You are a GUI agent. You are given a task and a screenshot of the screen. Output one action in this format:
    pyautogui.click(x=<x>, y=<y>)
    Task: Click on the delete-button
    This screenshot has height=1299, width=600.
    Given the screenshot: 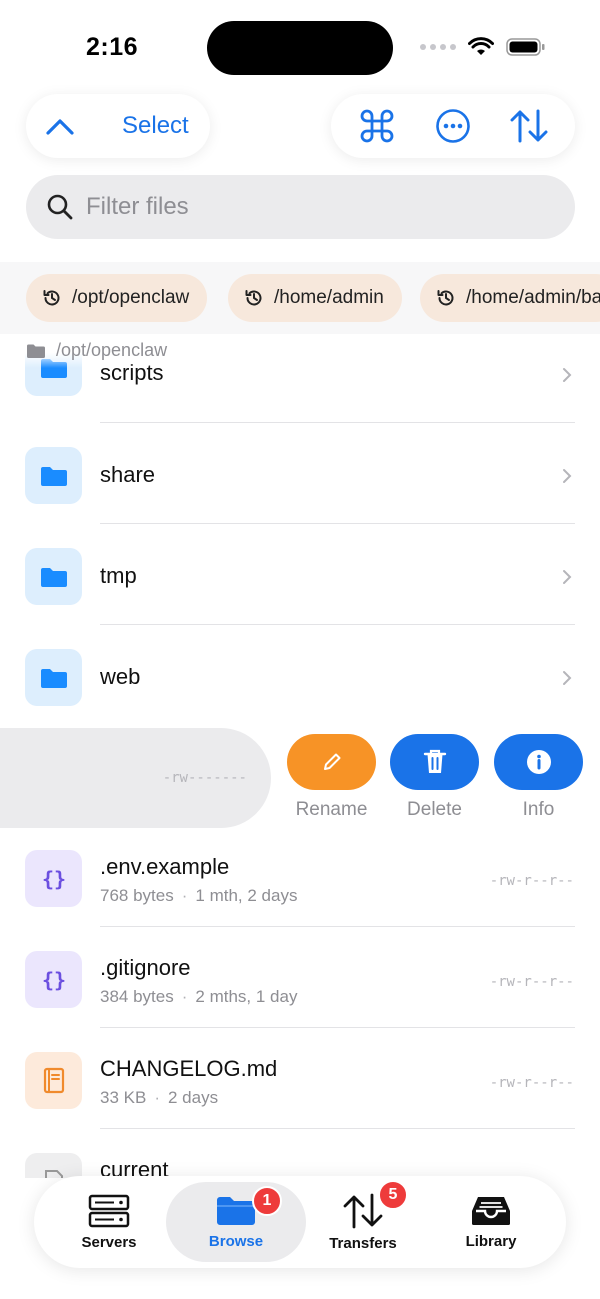 What is the action you would take?
    pyautogui.click(x=434, y=762)
    